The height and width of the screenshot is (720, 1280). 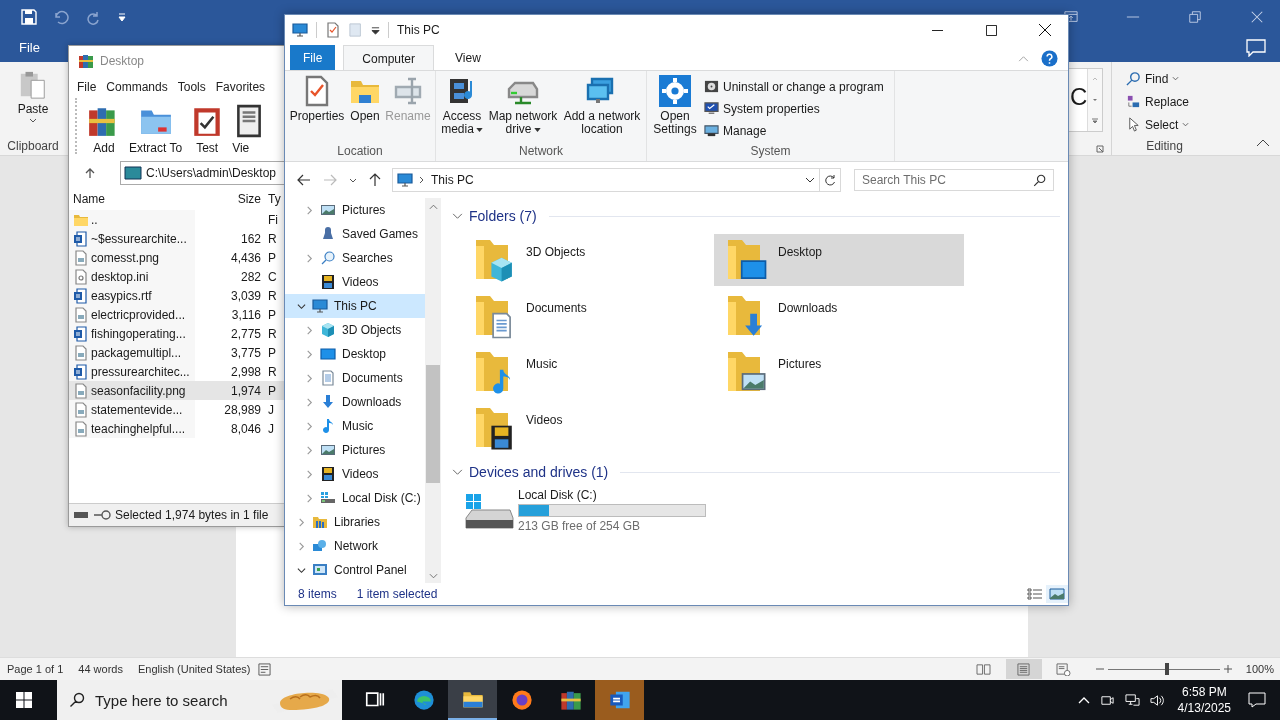 What do you see at coordinates (389, 58) in the screenshot?
I see `ribbon-tab: Computer` at bounding box center [389, 58].